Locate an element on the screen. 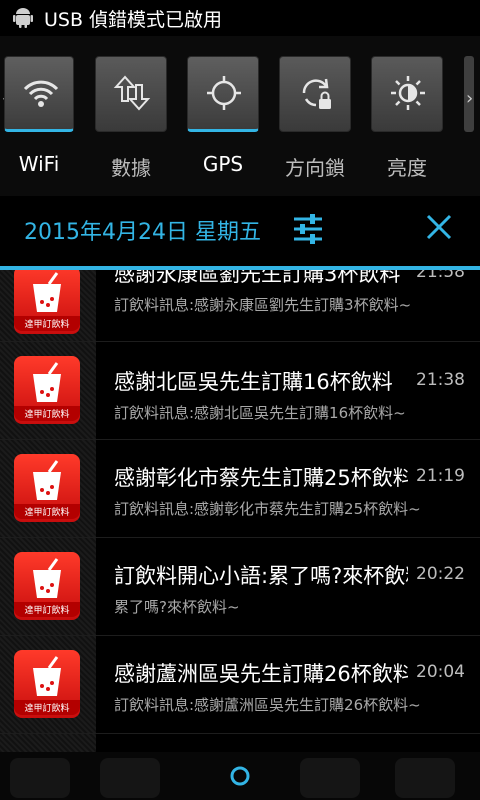 This screenshot has width=480, height=800. gps-toggle is located at coordinates (223, 94).